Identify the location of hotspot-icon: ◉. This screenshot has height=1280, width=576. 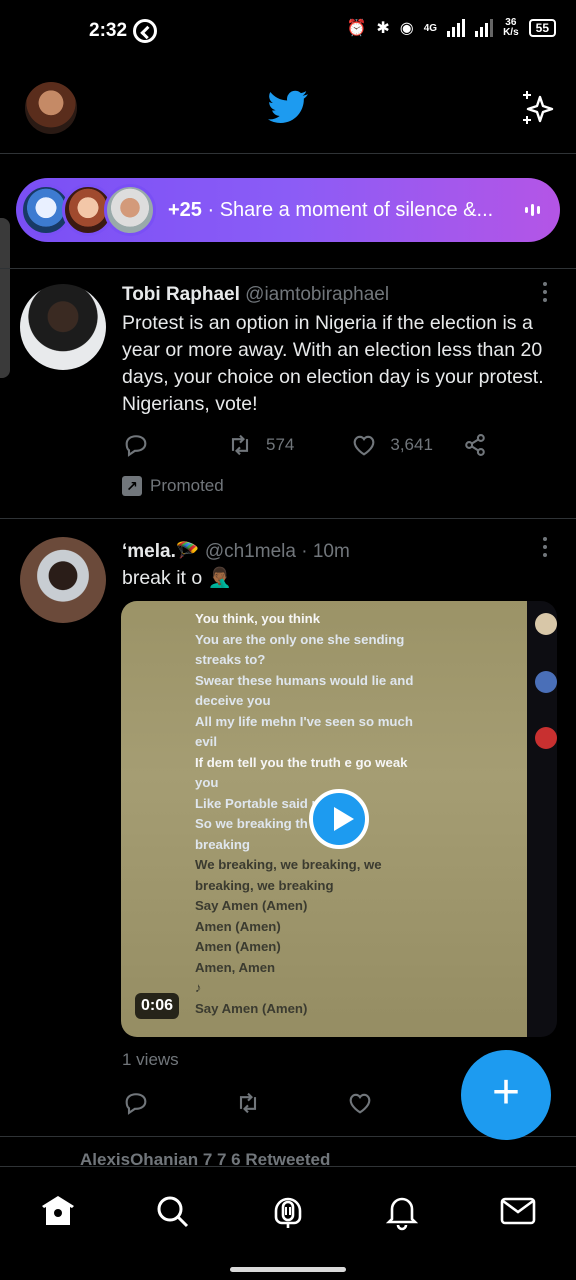
(406, 28).